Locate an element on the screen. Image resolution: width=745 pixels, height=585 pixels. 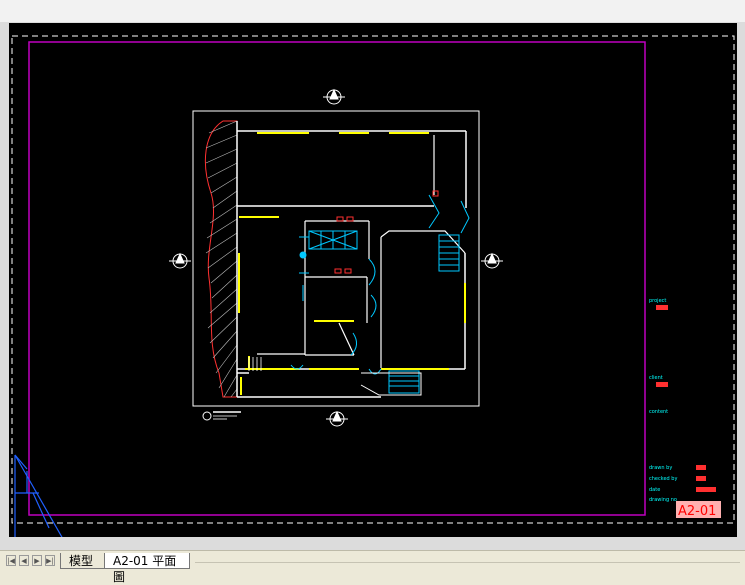
terrain-hatch is located at coordinates (221, 259).